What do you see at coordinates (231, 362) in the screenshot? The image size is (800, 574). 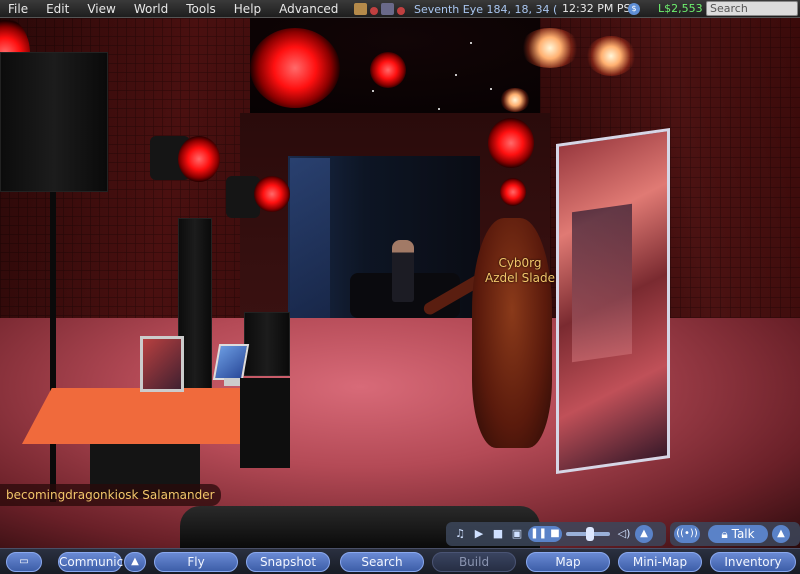 I see `laptop` at bounding box center [231, 362].